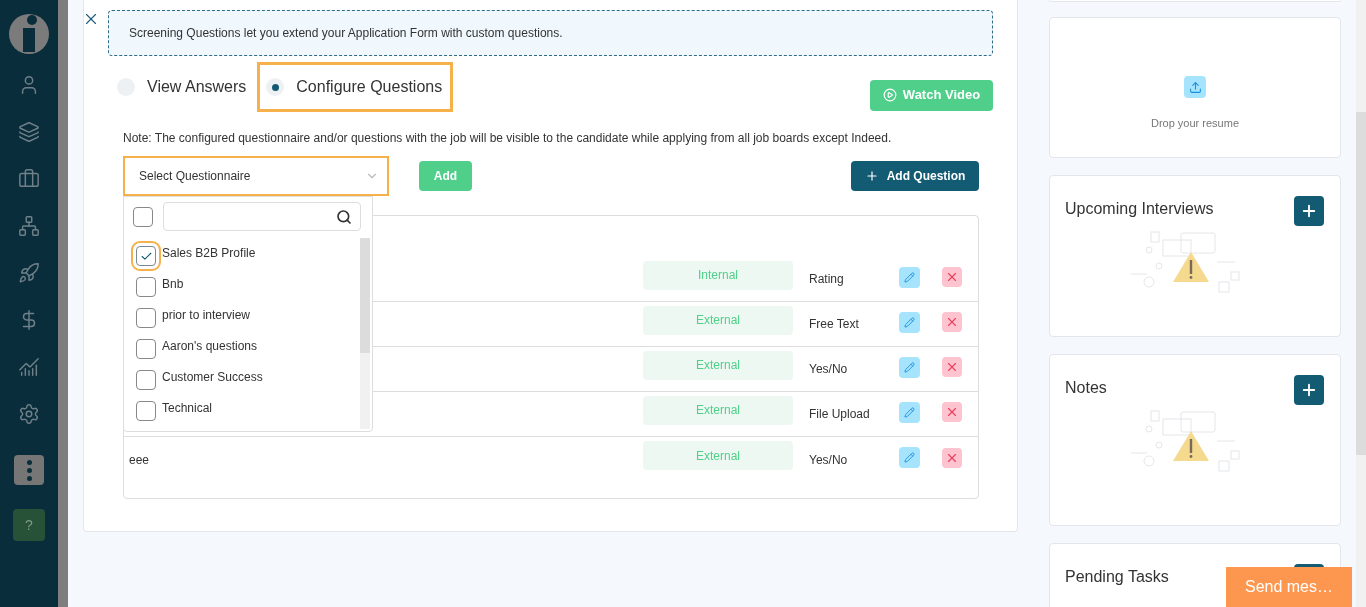 This screenshot has width=1366, height=607. I want to click on option-label: prior to interview, so click(206, 315).